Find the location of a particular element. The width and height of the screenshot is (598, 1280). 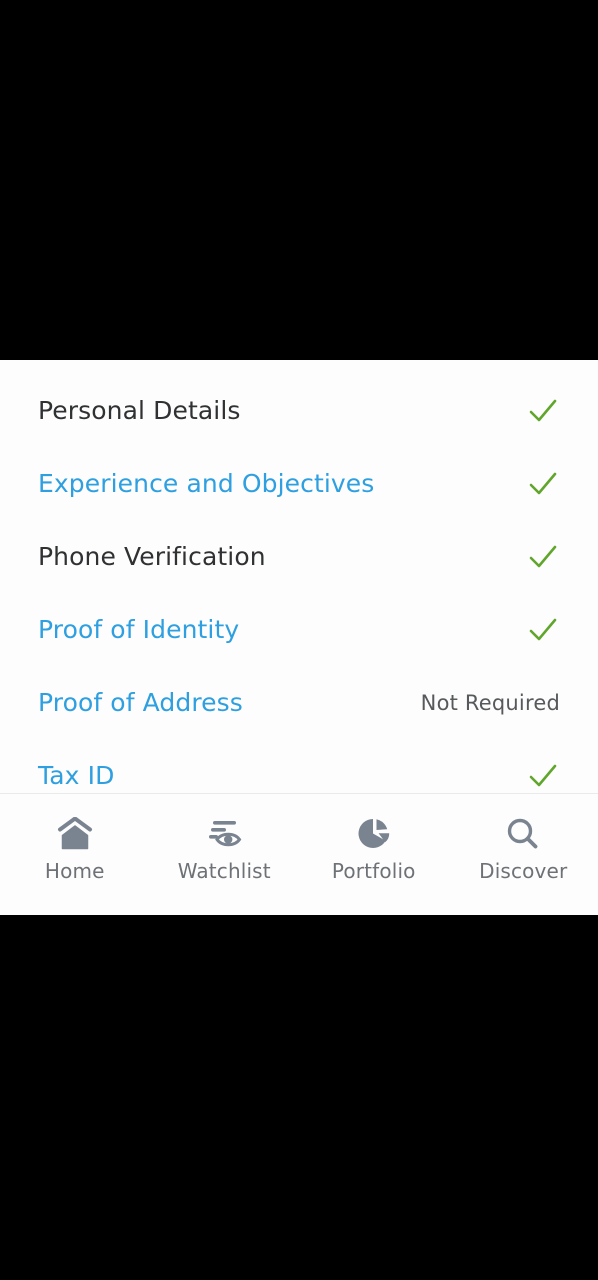

checklist-row-experience-and-objectives: Experience and Objectives is located at coordinates (299, 483).